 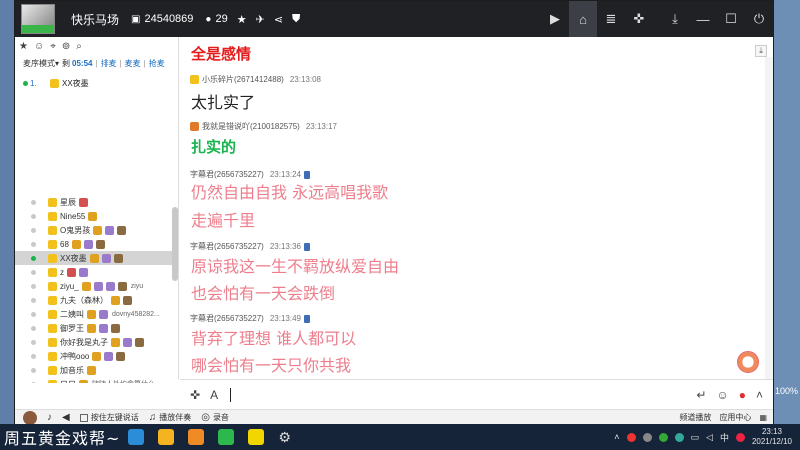 I want to click on user-list-item: XX夜墨, so click(x=94, y=258).